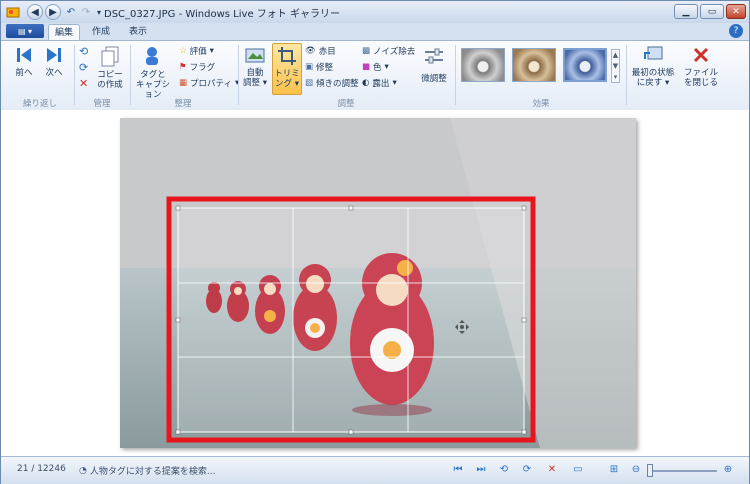  What do you see at coordinates (101, 32) in the screenshot?
I see `tab-create: 作成` at bounding box center [101, 32].